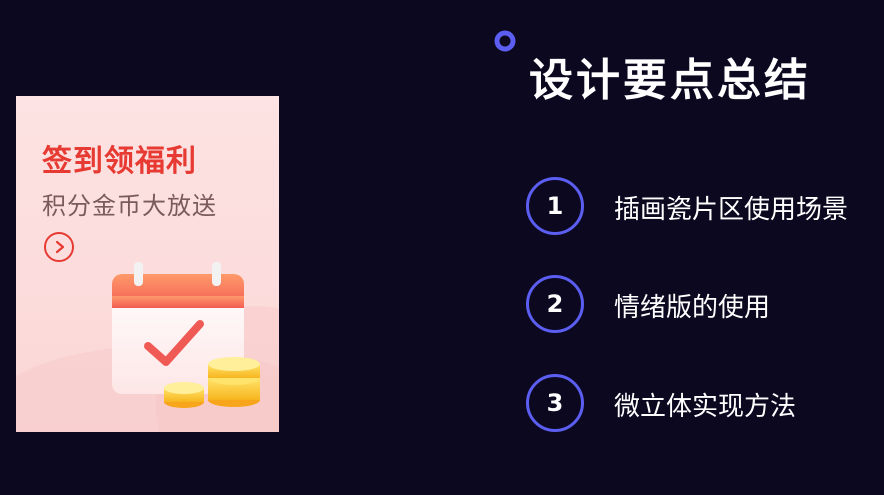 This screenshot has width=884, height=495. I want to click on item-label: 插画瓷片区使用场景, so click(731, 210).